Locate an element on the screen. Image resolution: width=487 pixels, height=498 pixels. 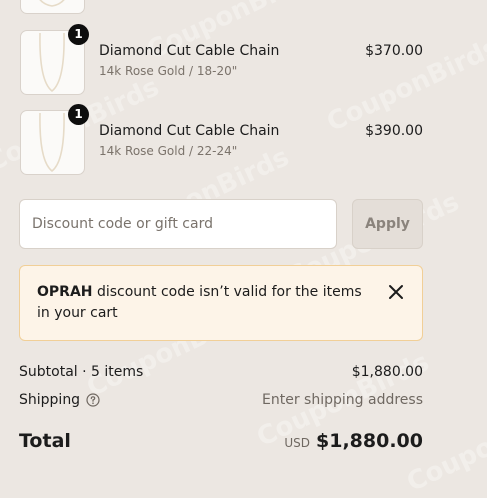
shipping-label: Shipping is located at coordinates (50, 400).